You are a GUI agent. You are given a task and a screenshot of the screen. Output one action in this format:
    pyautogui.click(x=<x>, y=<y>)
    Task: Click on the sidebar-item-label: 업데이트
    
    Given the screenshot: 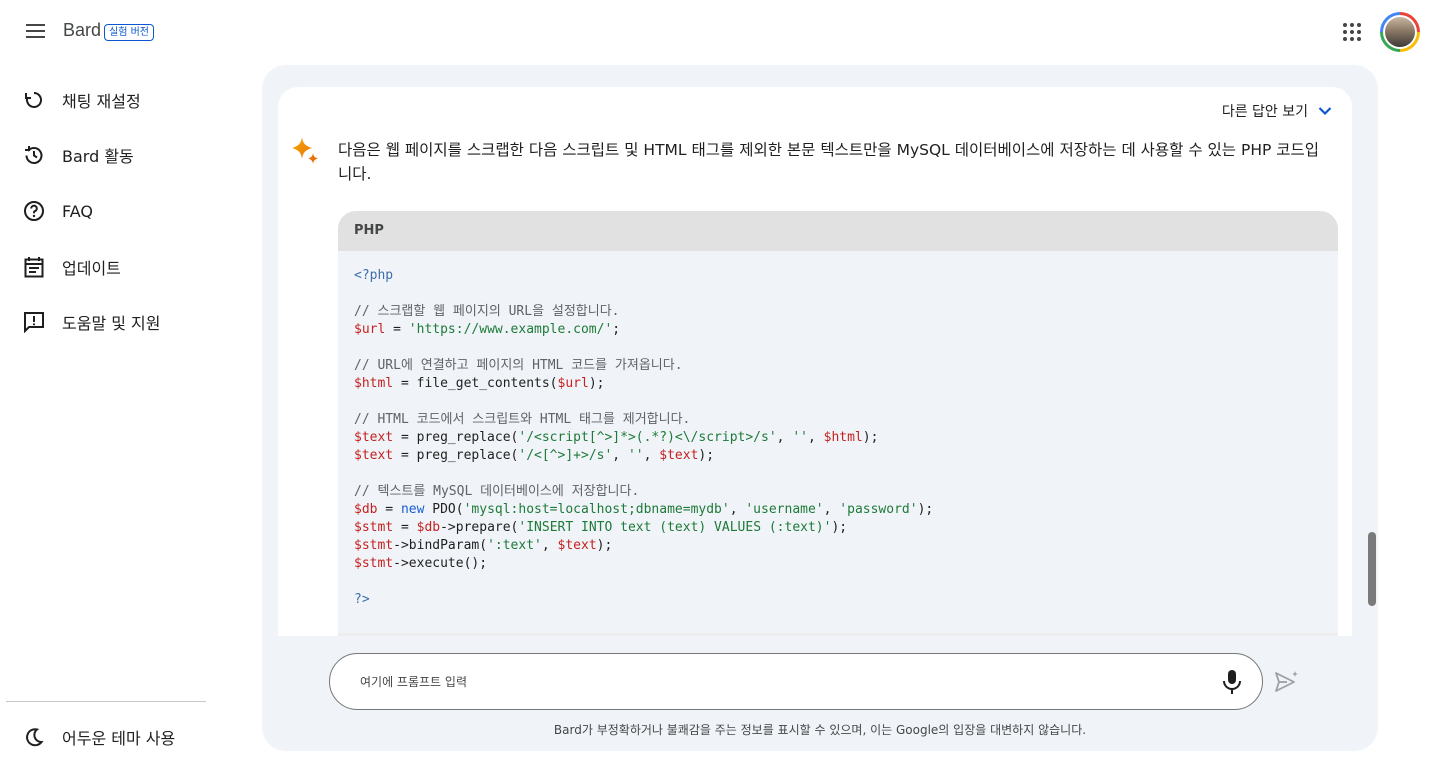 What is the action you would take?
    pyautogui.click(x=91, y=268)
    